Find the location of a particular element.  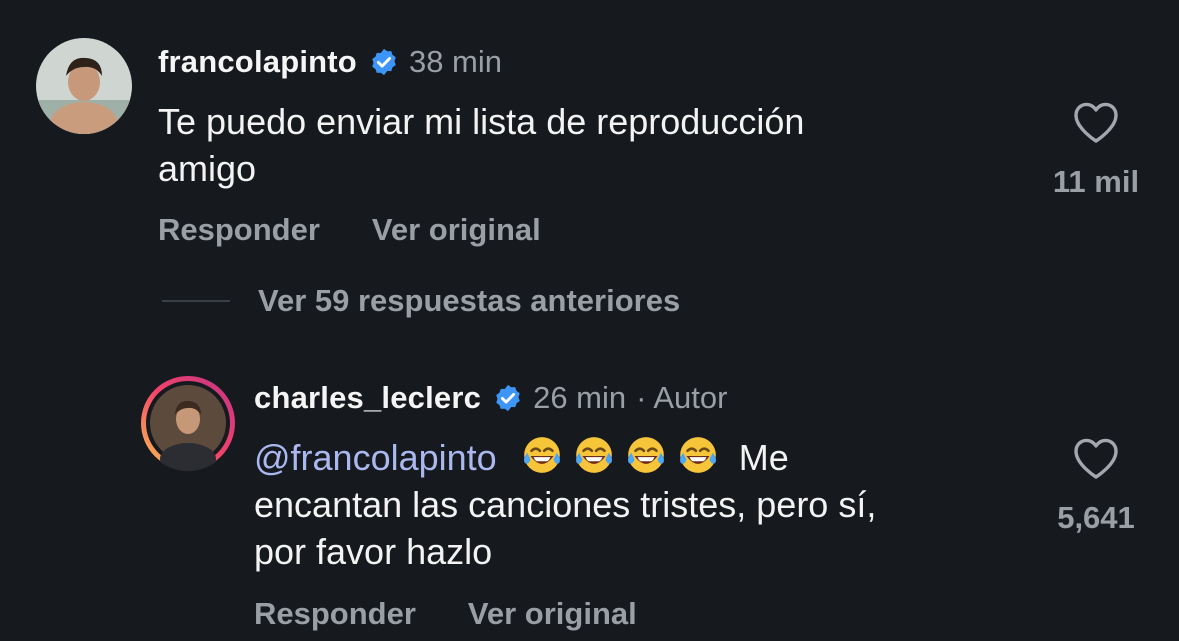

avatar-charles_leclerc is located at coordinates (188, 423).